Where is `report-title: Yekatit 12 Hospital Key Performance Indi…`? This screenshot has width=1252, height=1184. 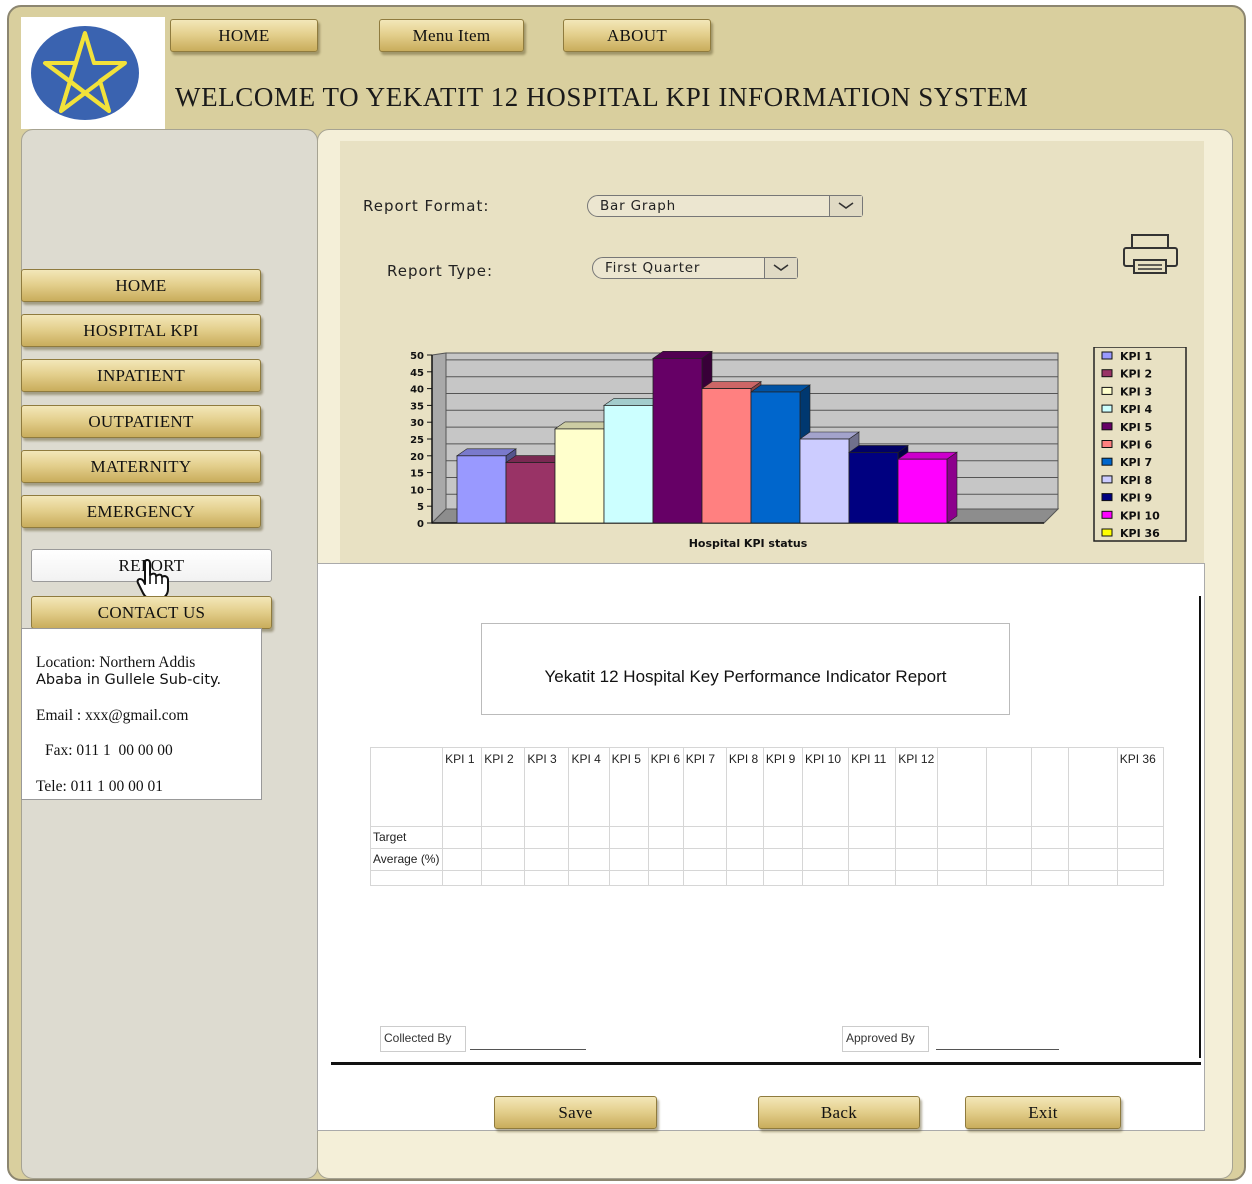 report-title: Yekatit 12 Hospital Key Performance Indi… is located at coordinates (745, 676).